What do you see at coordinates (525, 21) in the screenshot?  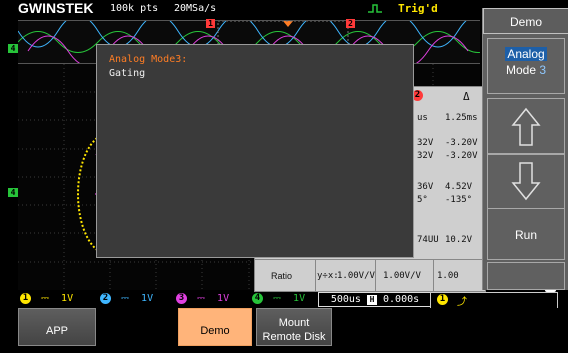 I see `side-menu-title: Demo` at bounding box center [525, 21].